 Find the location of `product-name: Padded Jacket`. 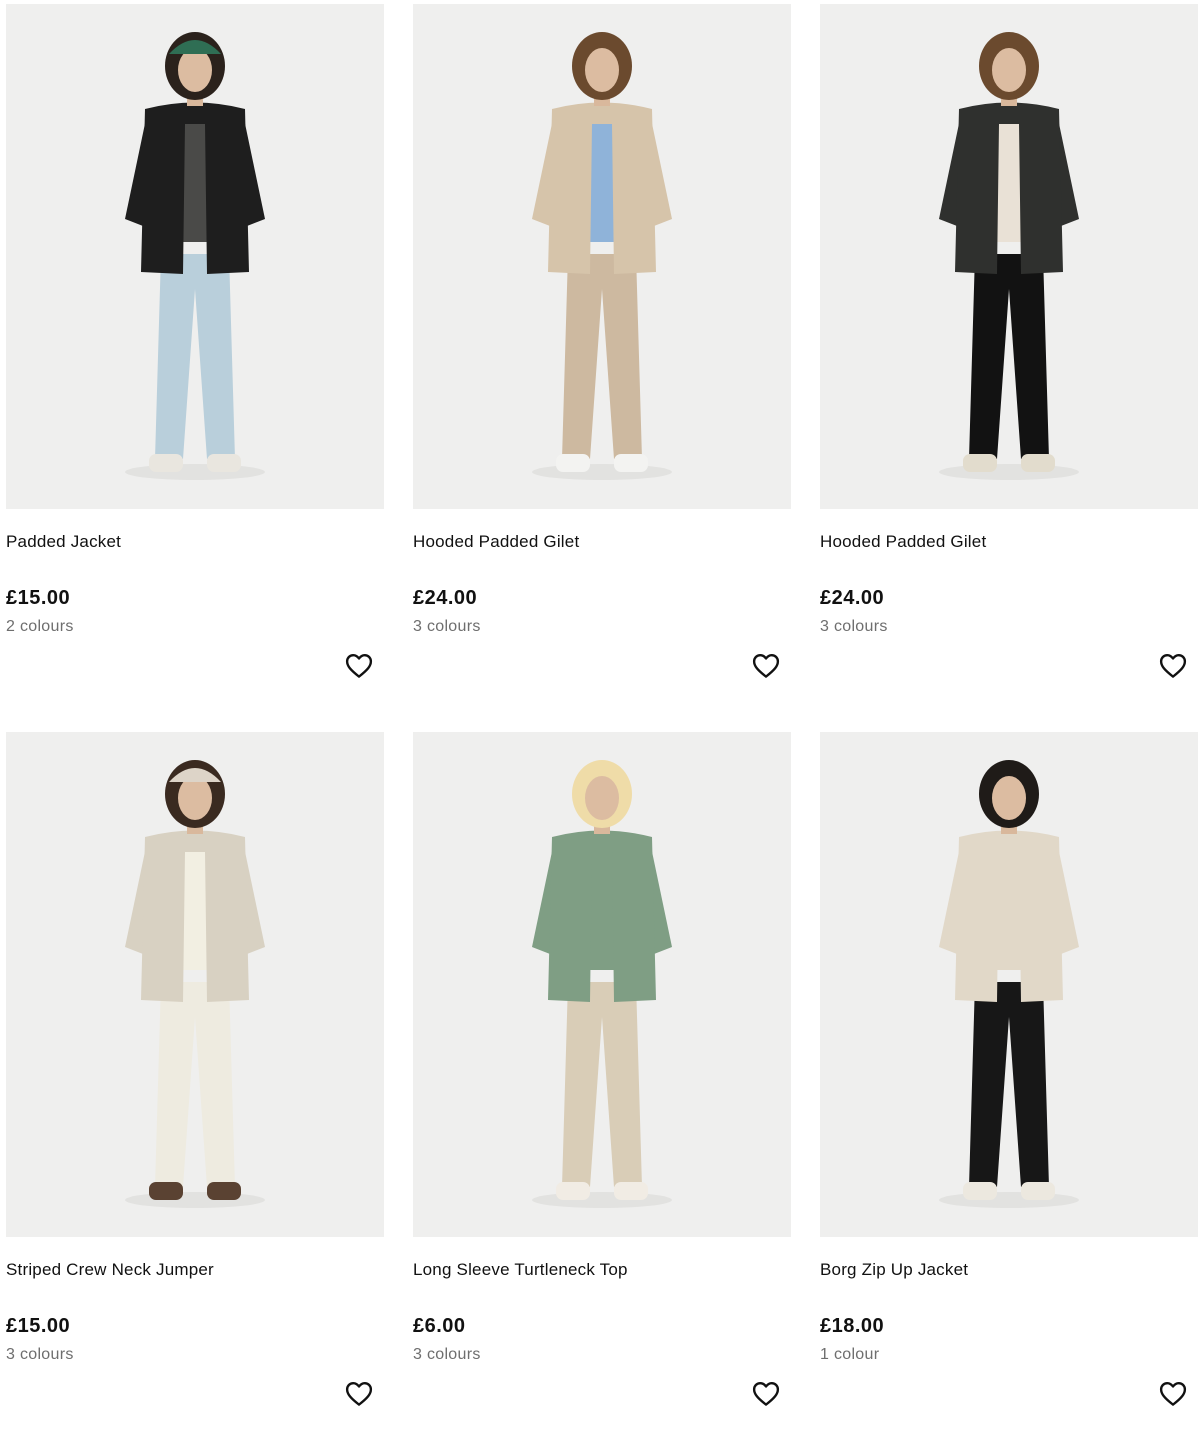

product-name: Padded Jacket is located at coordinates (63, 542).